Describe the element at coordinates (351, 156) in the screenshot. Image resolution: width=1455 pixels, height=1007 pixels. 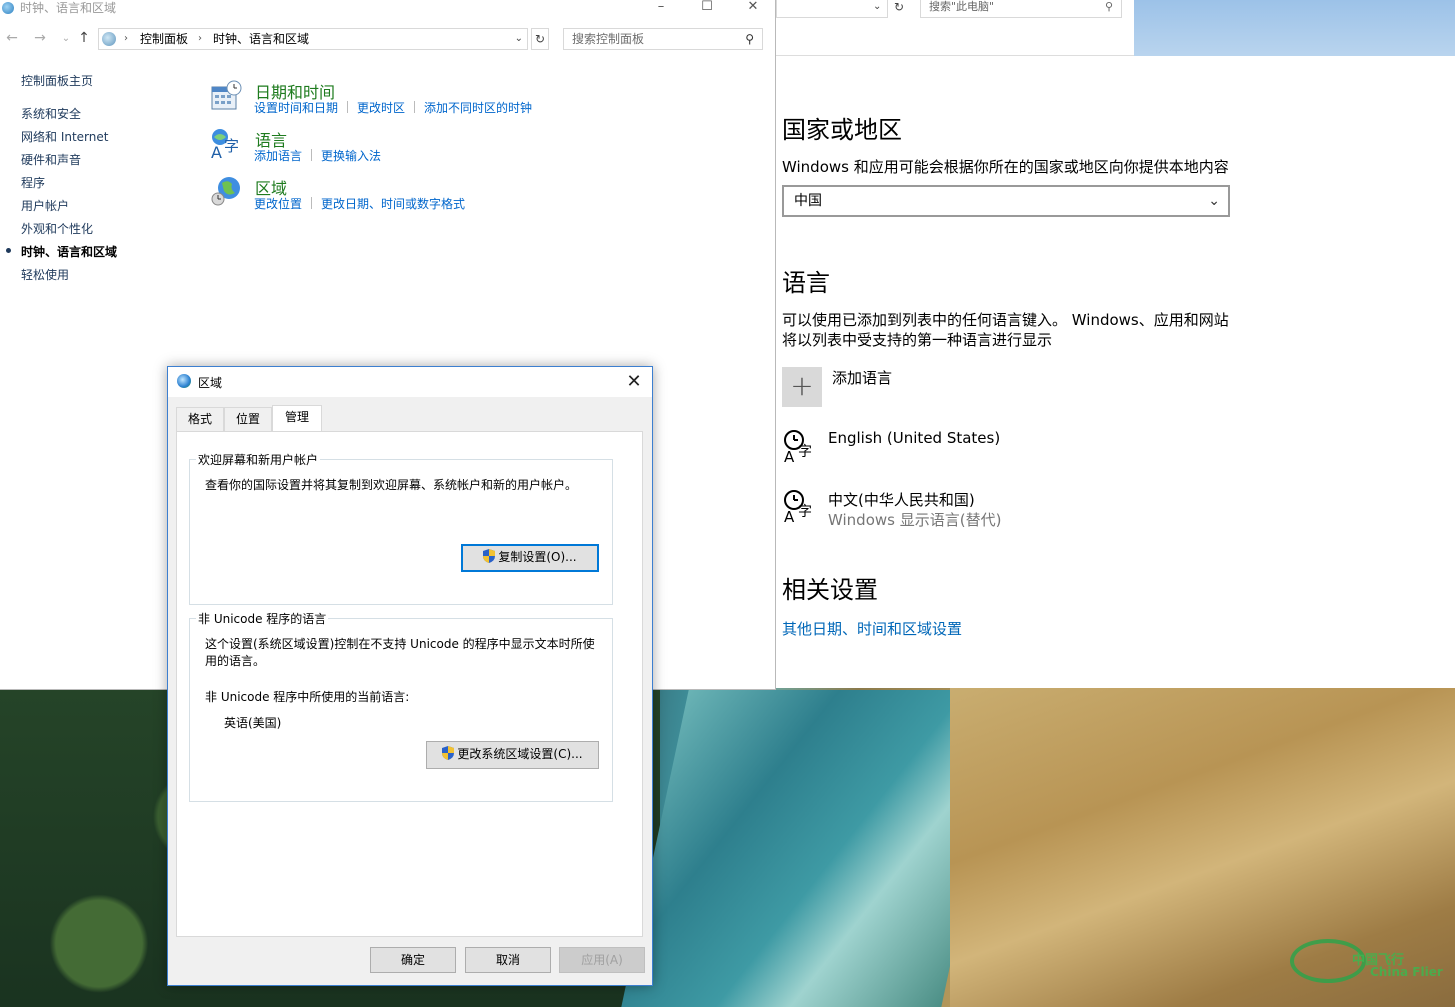
I see `link-change-input-method: 更换输入法` at that location.